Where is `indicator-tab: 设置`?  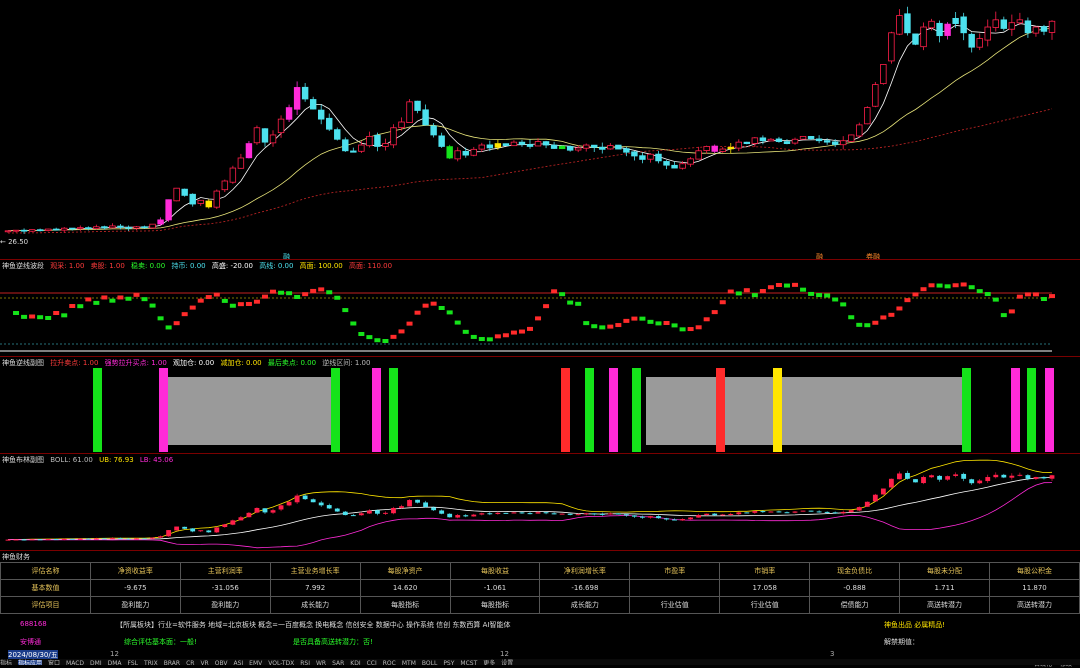 indicator-tab: 设置 is located at coordinates (507, 663).